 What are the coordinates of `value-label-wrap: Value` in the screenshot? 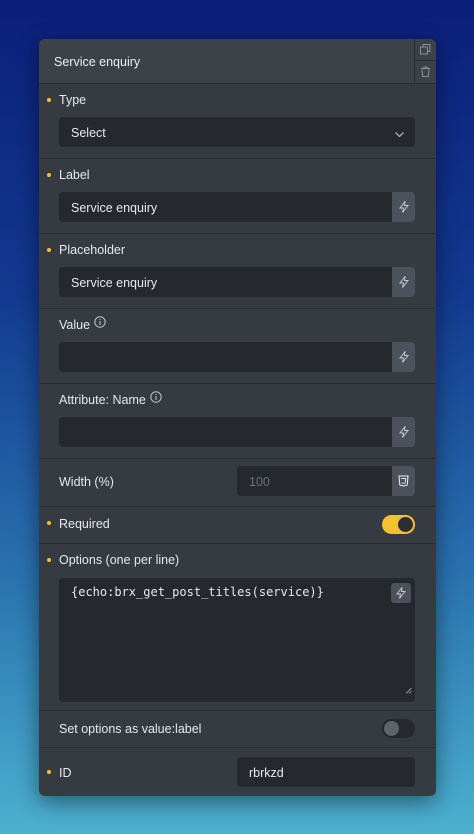 It's located at (82, 324).